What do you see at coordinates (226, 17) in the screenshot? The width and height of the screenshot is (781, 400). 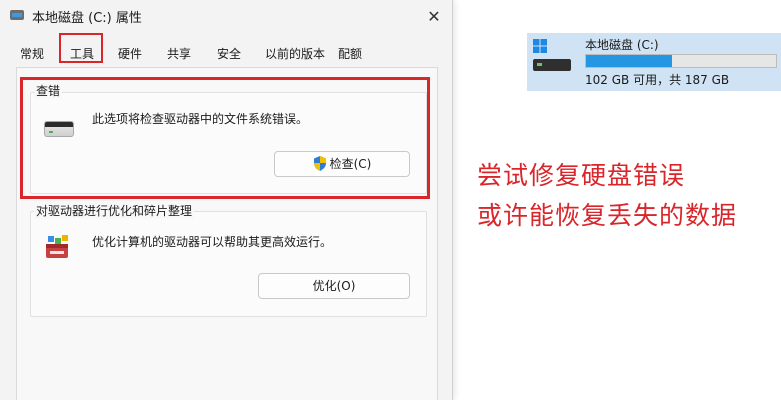 I see `title-bar: 本地磁盘 (C:) 属性 ✕` at bounding box center [226, 17].